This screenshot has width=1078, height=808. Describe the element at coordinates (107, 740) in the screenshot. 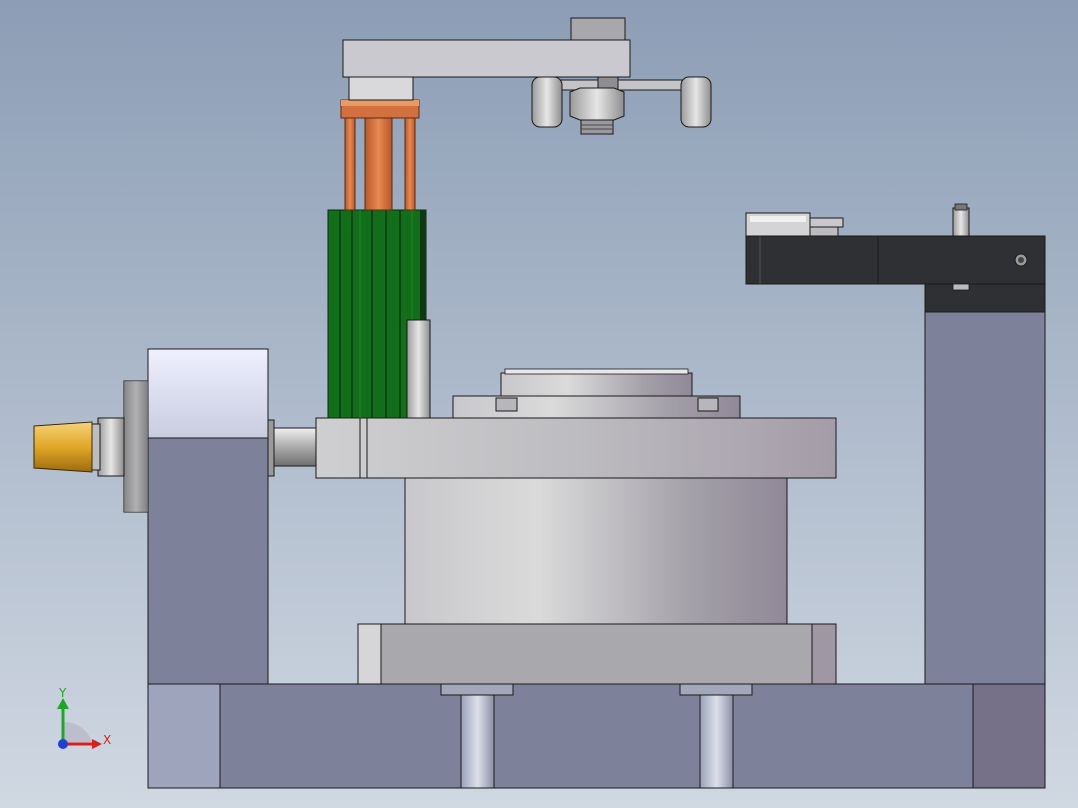

I see `x-axis-label: X` at that location.